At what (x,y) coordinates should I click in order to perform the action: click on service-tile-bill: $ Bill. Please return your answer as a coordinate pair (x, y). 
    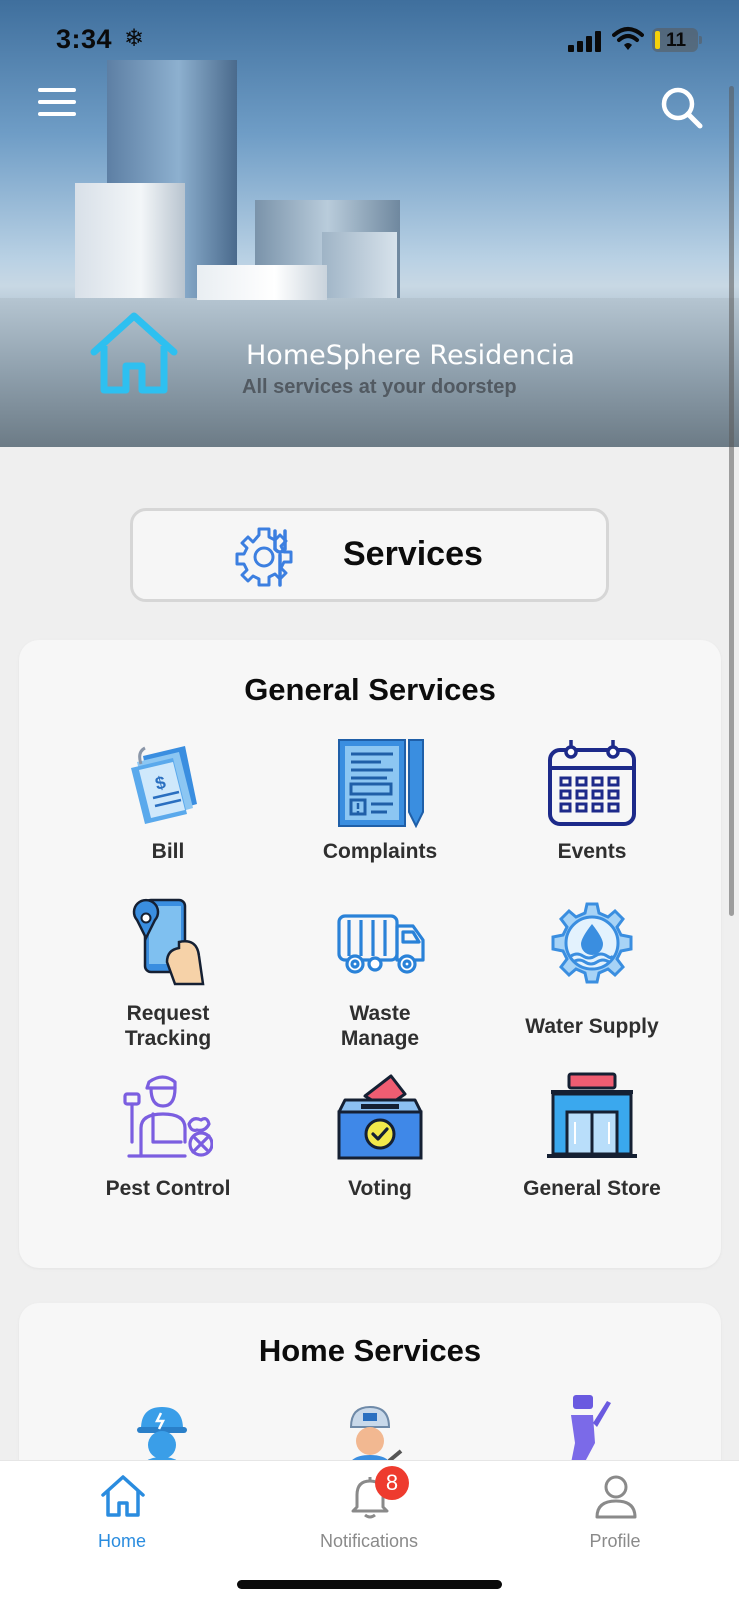
    Looking at the image, I should click on (168, 803).